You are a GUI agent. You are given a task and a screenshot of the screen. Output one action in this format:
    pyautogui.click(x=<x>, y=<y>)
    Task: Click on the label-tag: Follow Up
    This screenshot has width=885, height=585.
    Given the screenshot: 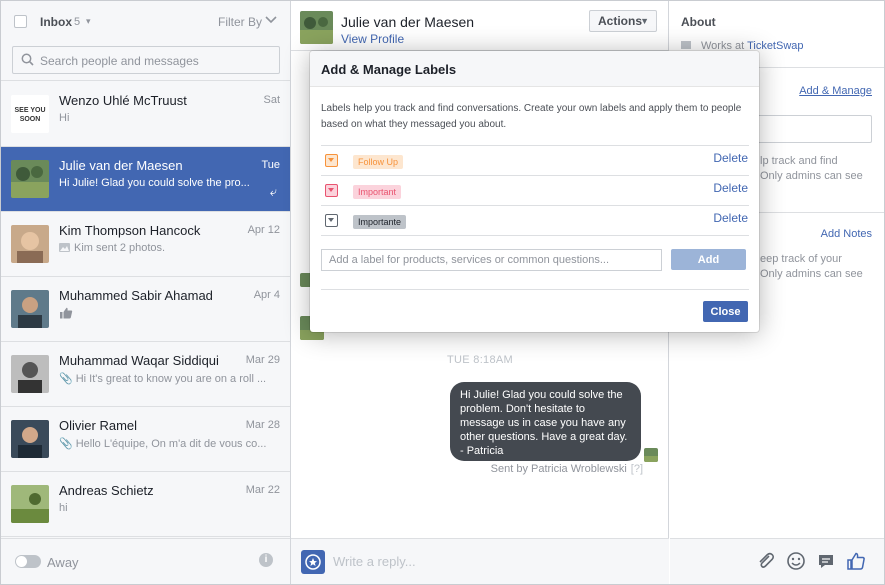 What is the action you would take?
    pyautogui.click(x=378, y=162)
    